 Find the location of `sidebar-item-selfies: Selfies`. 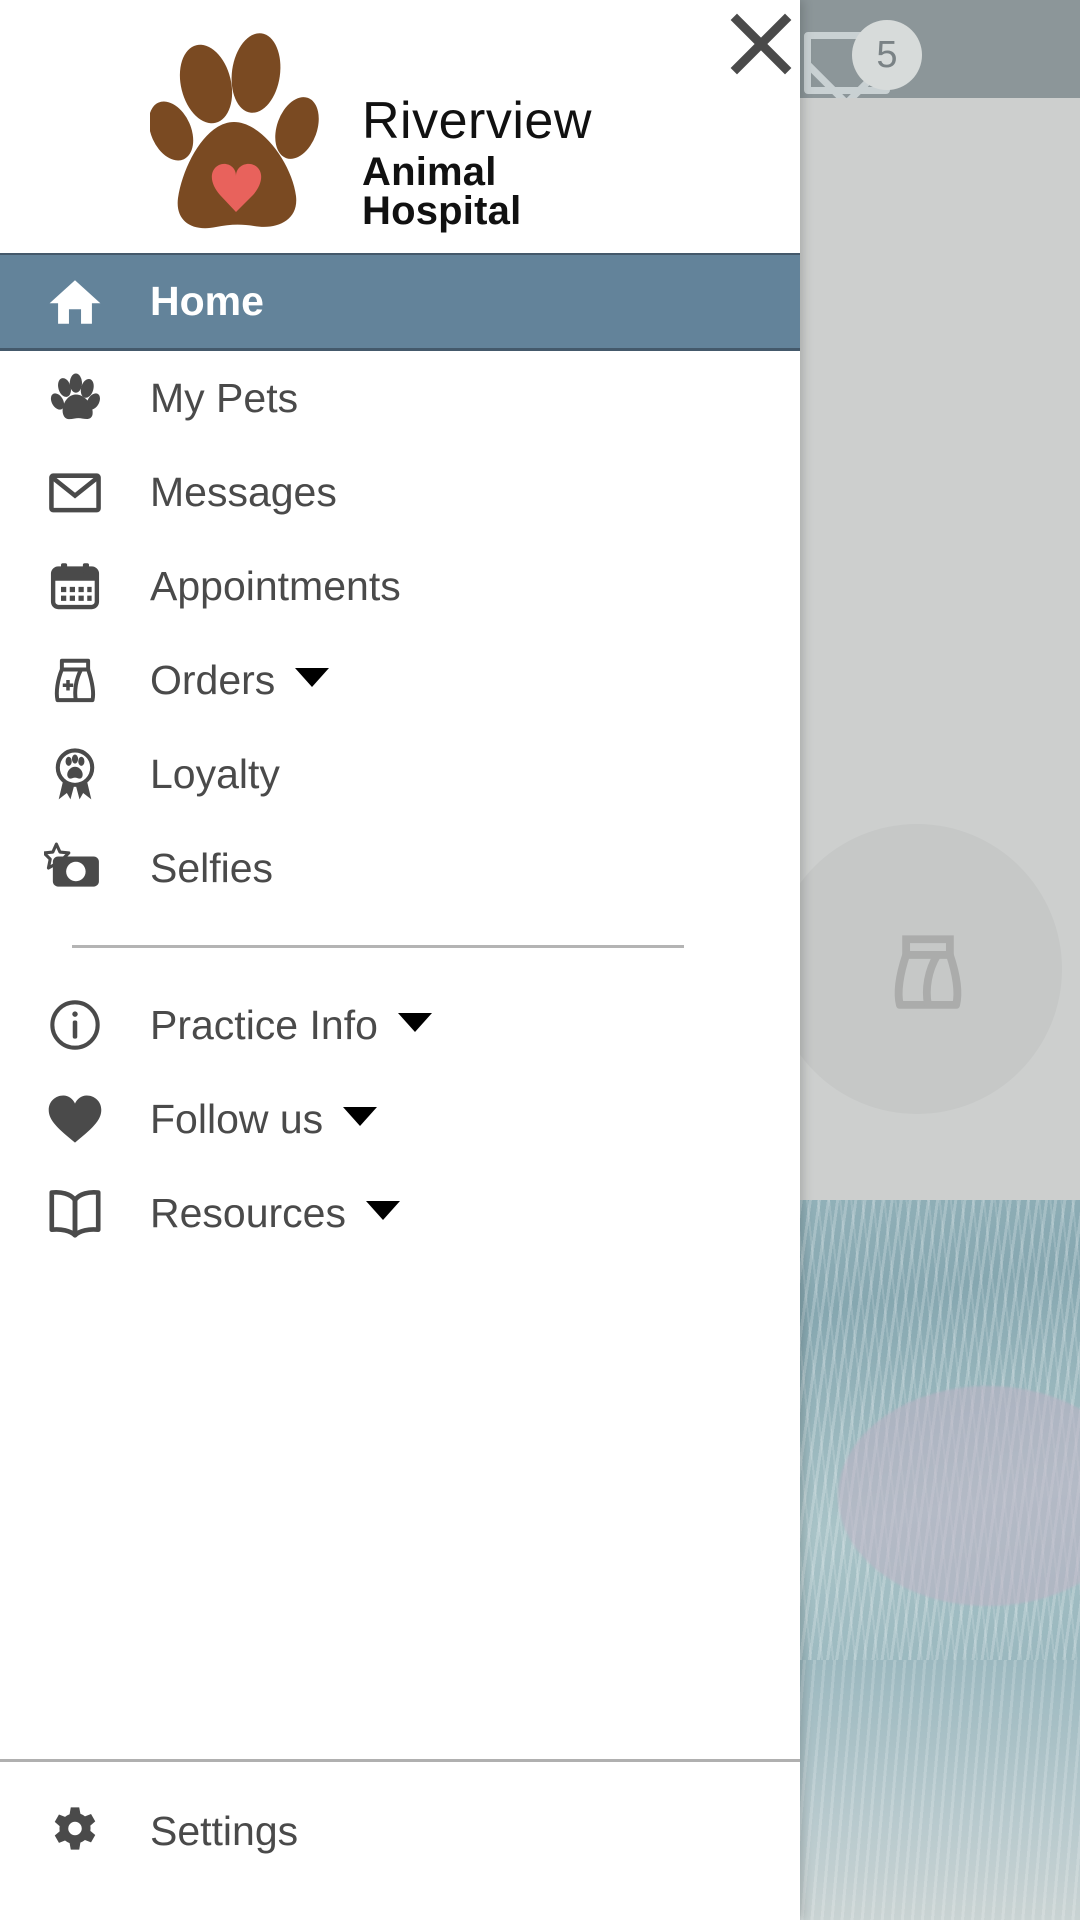

sidebar-item-selfies: Selfies is located at coordinates (400, 868).